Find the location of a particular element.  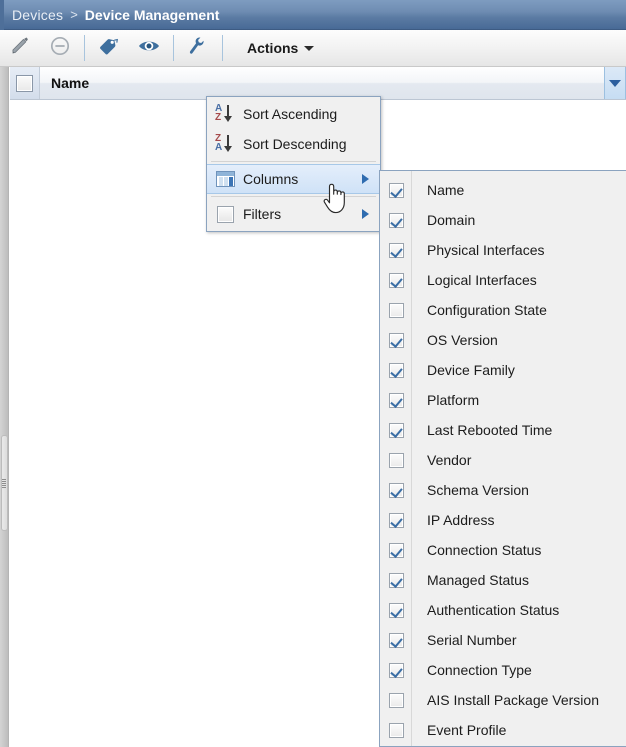

columns-submenu-item: Connection Type is located at coordinates (503, 670).